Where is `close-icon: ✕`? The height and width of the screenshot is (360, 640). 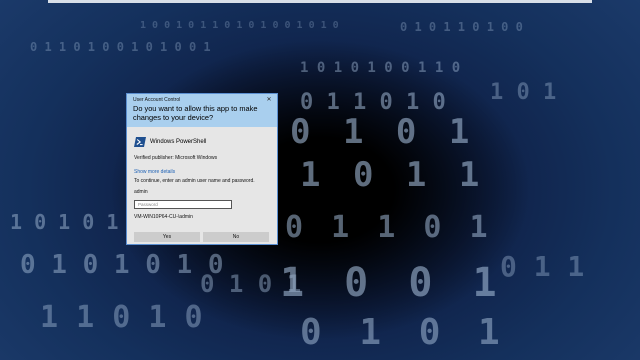
close-icon: ✕ is located at coordinates (269, 100).